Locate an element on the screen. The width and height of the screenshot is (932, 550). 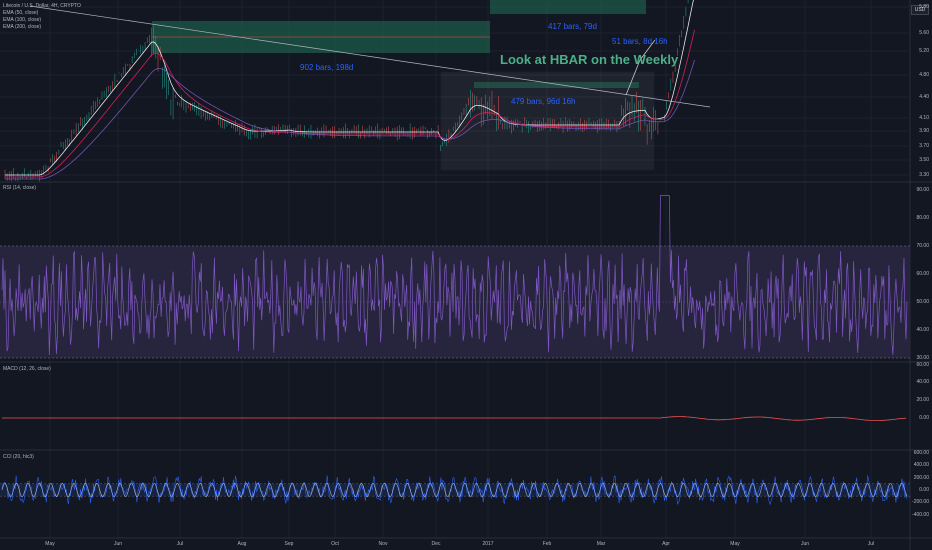
price-tick-label: 3.50 is located at coordinates (924, 160).